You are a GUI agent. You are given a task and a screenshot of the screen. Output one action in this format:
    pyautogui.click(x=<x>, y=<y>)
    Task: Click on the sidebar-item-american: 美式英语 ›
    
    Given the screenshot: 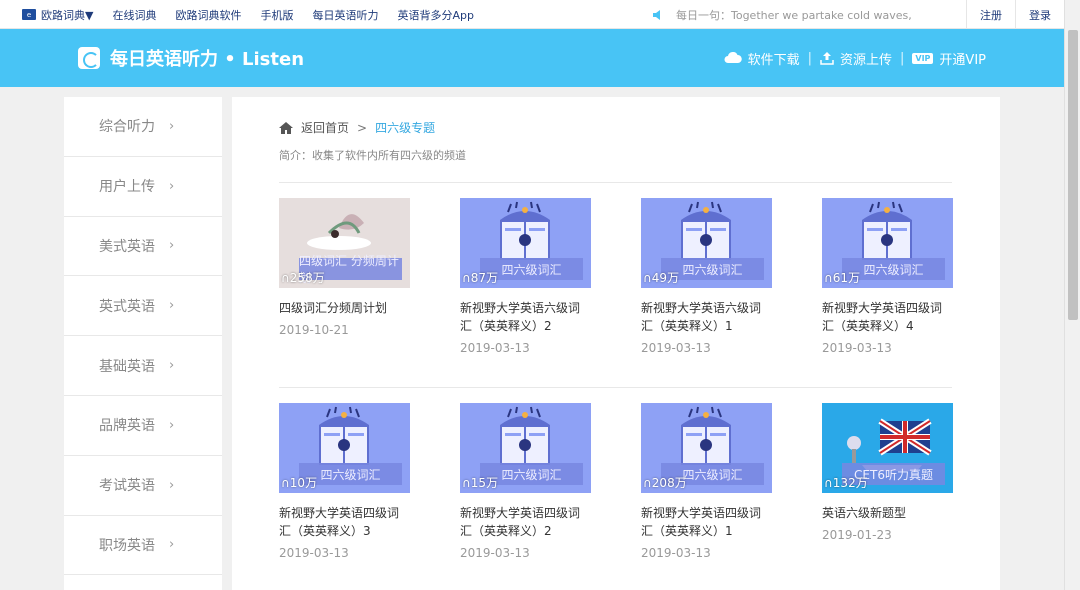 What is the action you would take?
    pyautogui.click(x=143, y=247)
    